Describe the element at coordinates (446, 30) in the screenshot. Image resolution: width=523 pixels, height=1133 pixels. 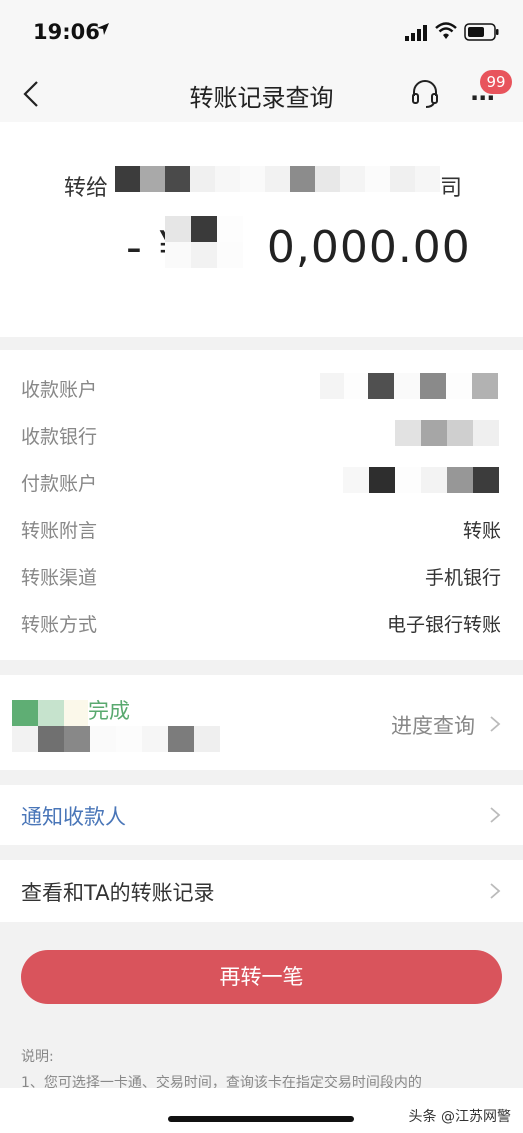
I see `wifi-icon` at that location.